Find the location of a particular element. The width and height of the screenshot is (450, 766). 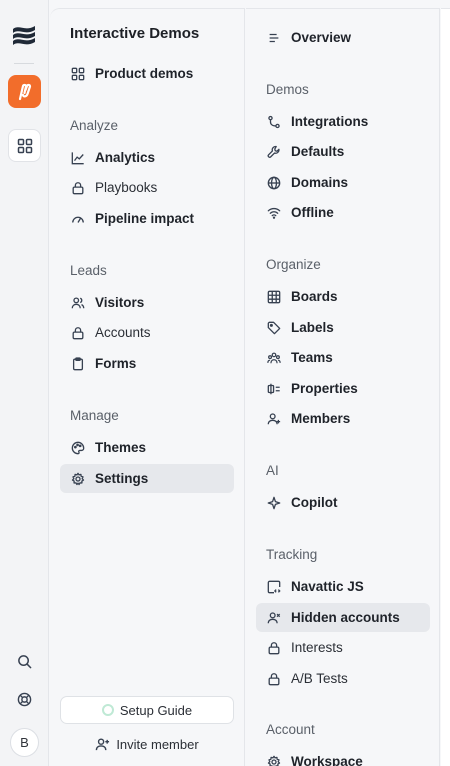

nav-label: Interests is located at coordinates (317, 647).